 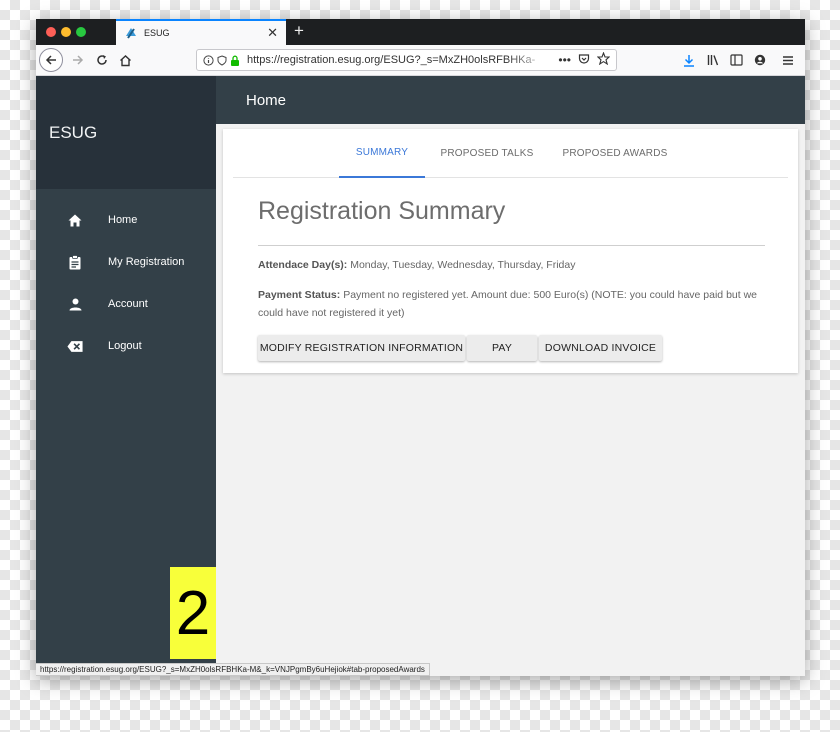 What do you see at coordinates (510, 100) in the screenshot?
I see `app-header: Home` at bounding box center [510, 100].